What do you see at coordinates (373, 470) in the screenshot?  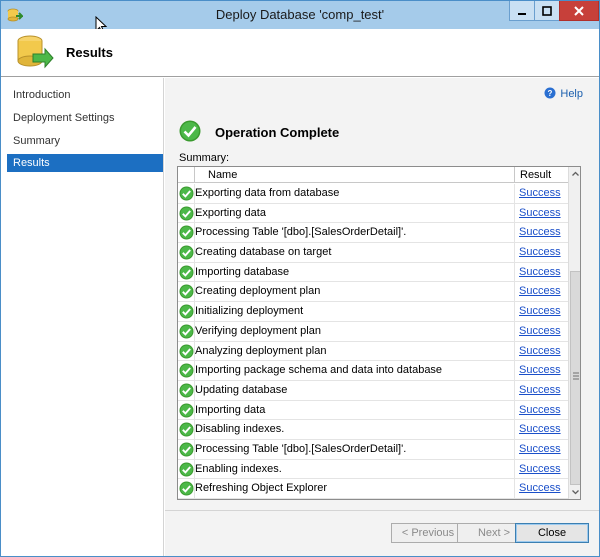 I see `table-row: Enabling indexes. Success` at bounding box center [373, 470].